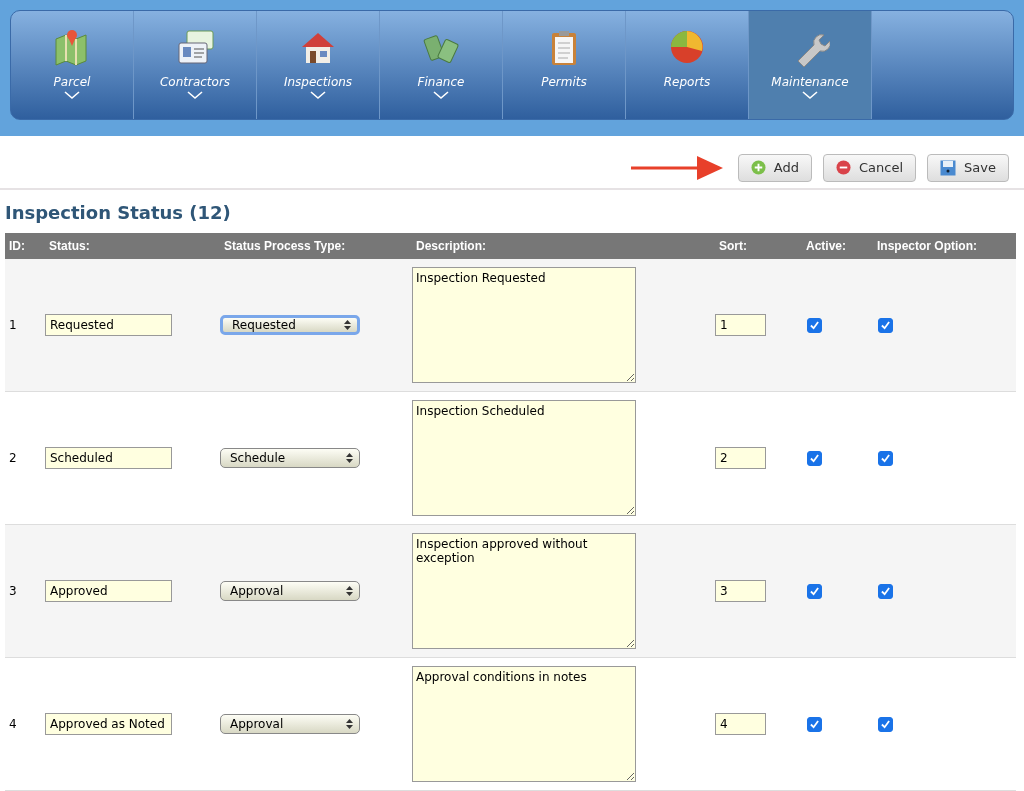 Image resolution: width=1024 pixels, height=791 pixels. Describe the element at coordinates (524, 458) in the screenshot. I see `description-field: Inspection Scheduled` at that location.